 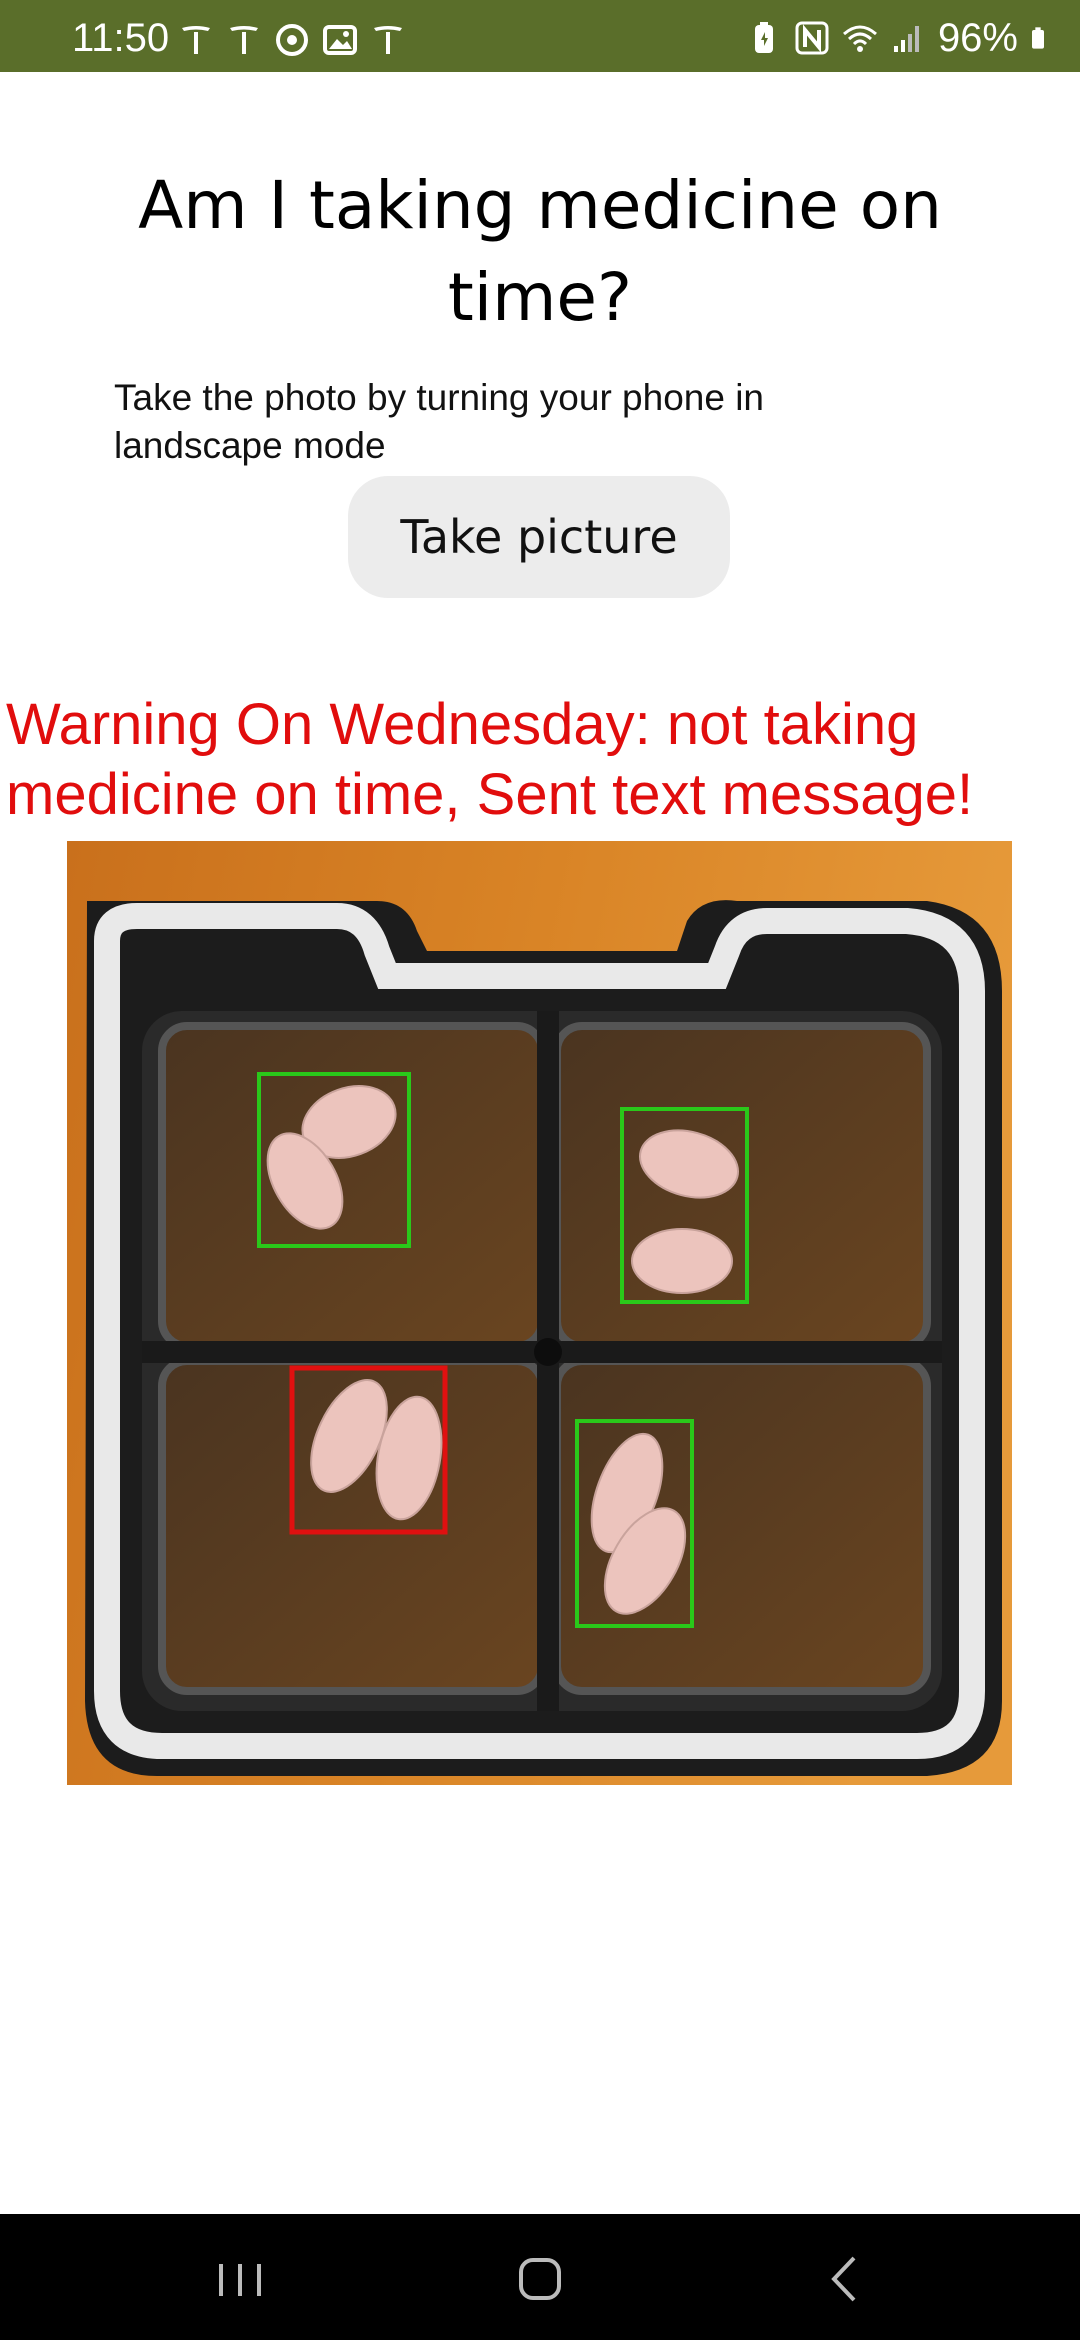 What do you see at coordinates (540, 36) in the screenshot?
I see `status-bar: 11:50 96%` at bounding box center [540, 36].